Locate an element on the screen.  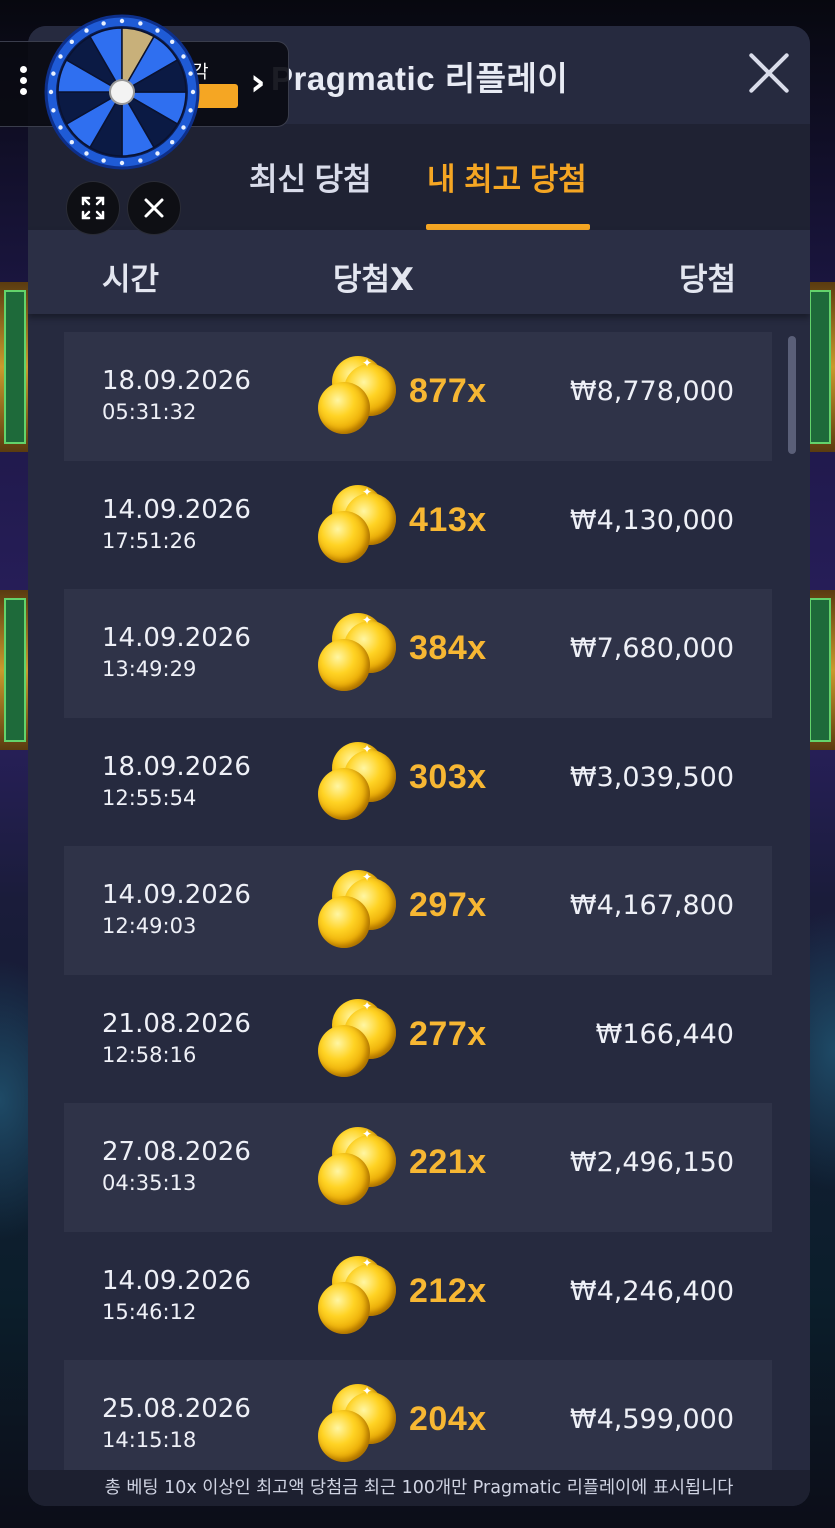
win-time: 13:49:29 is located at coordinates (149, 669).